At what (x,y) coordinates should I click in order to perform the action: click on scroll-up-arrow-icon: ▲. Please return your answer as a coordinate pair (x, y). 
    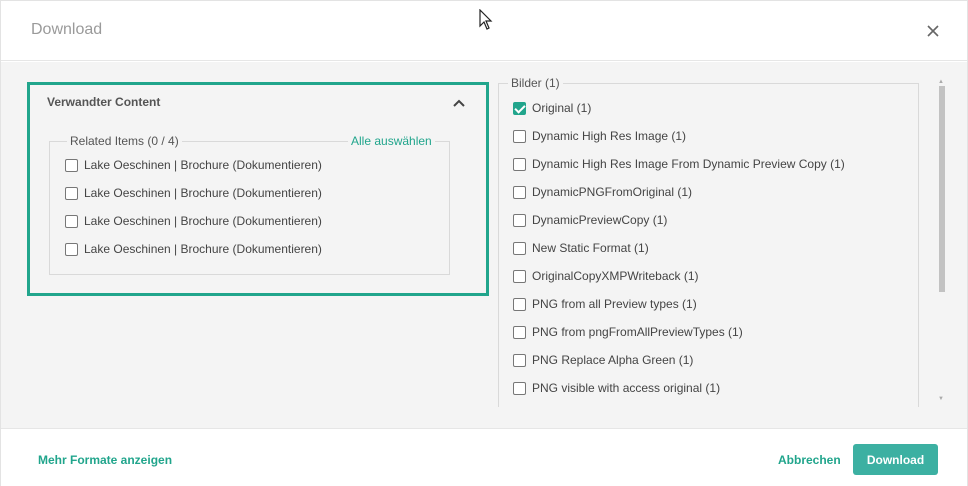
    Looking at the image, I should click on (941, 82).